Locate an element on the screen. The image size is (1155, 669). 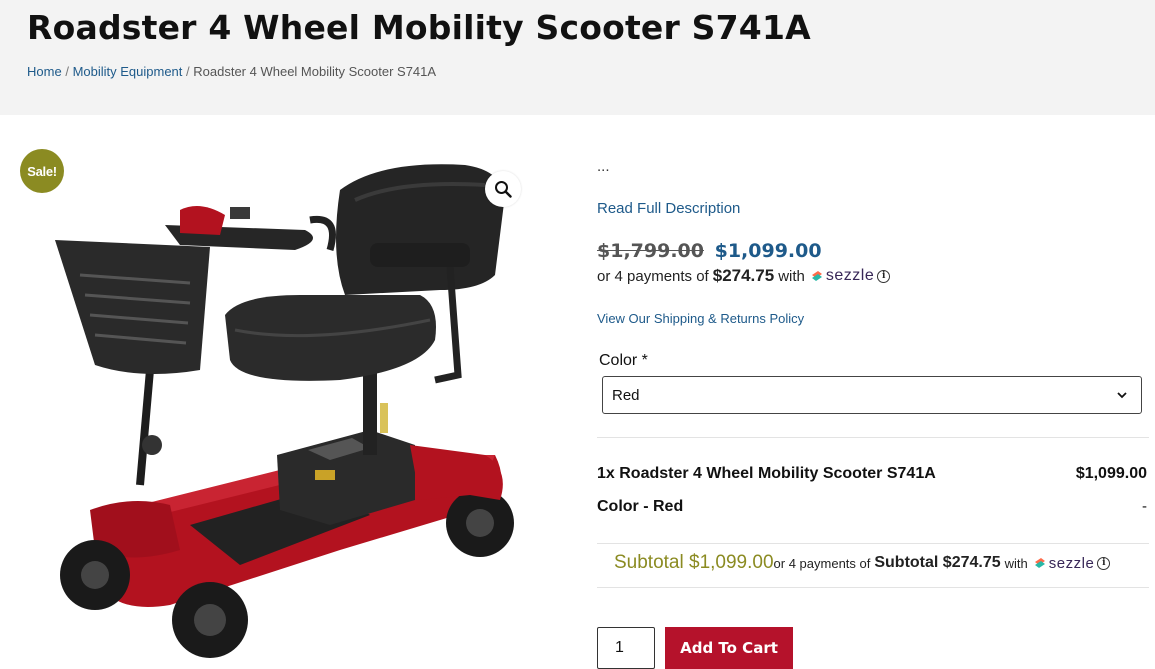
installments-with: with is located at coordinates (791, 276).